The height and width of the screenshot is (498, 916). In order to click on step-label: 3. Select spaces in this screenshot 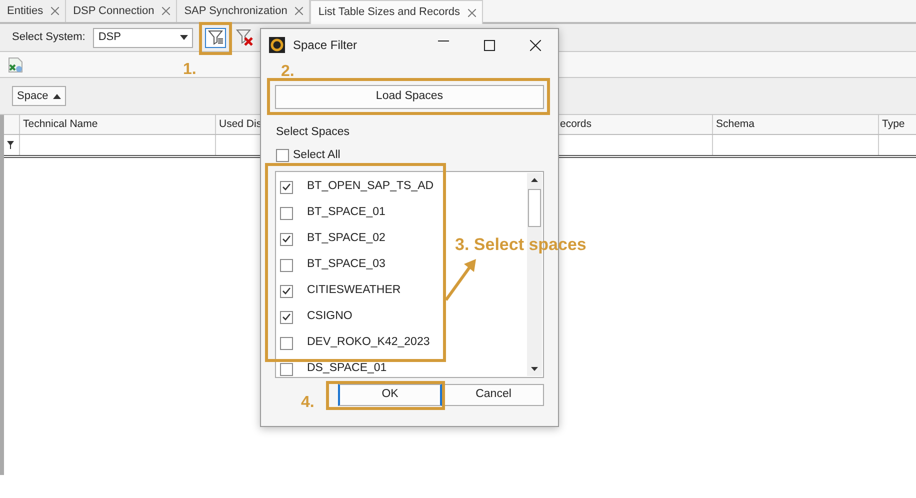, I will do `click(520, 245)`.